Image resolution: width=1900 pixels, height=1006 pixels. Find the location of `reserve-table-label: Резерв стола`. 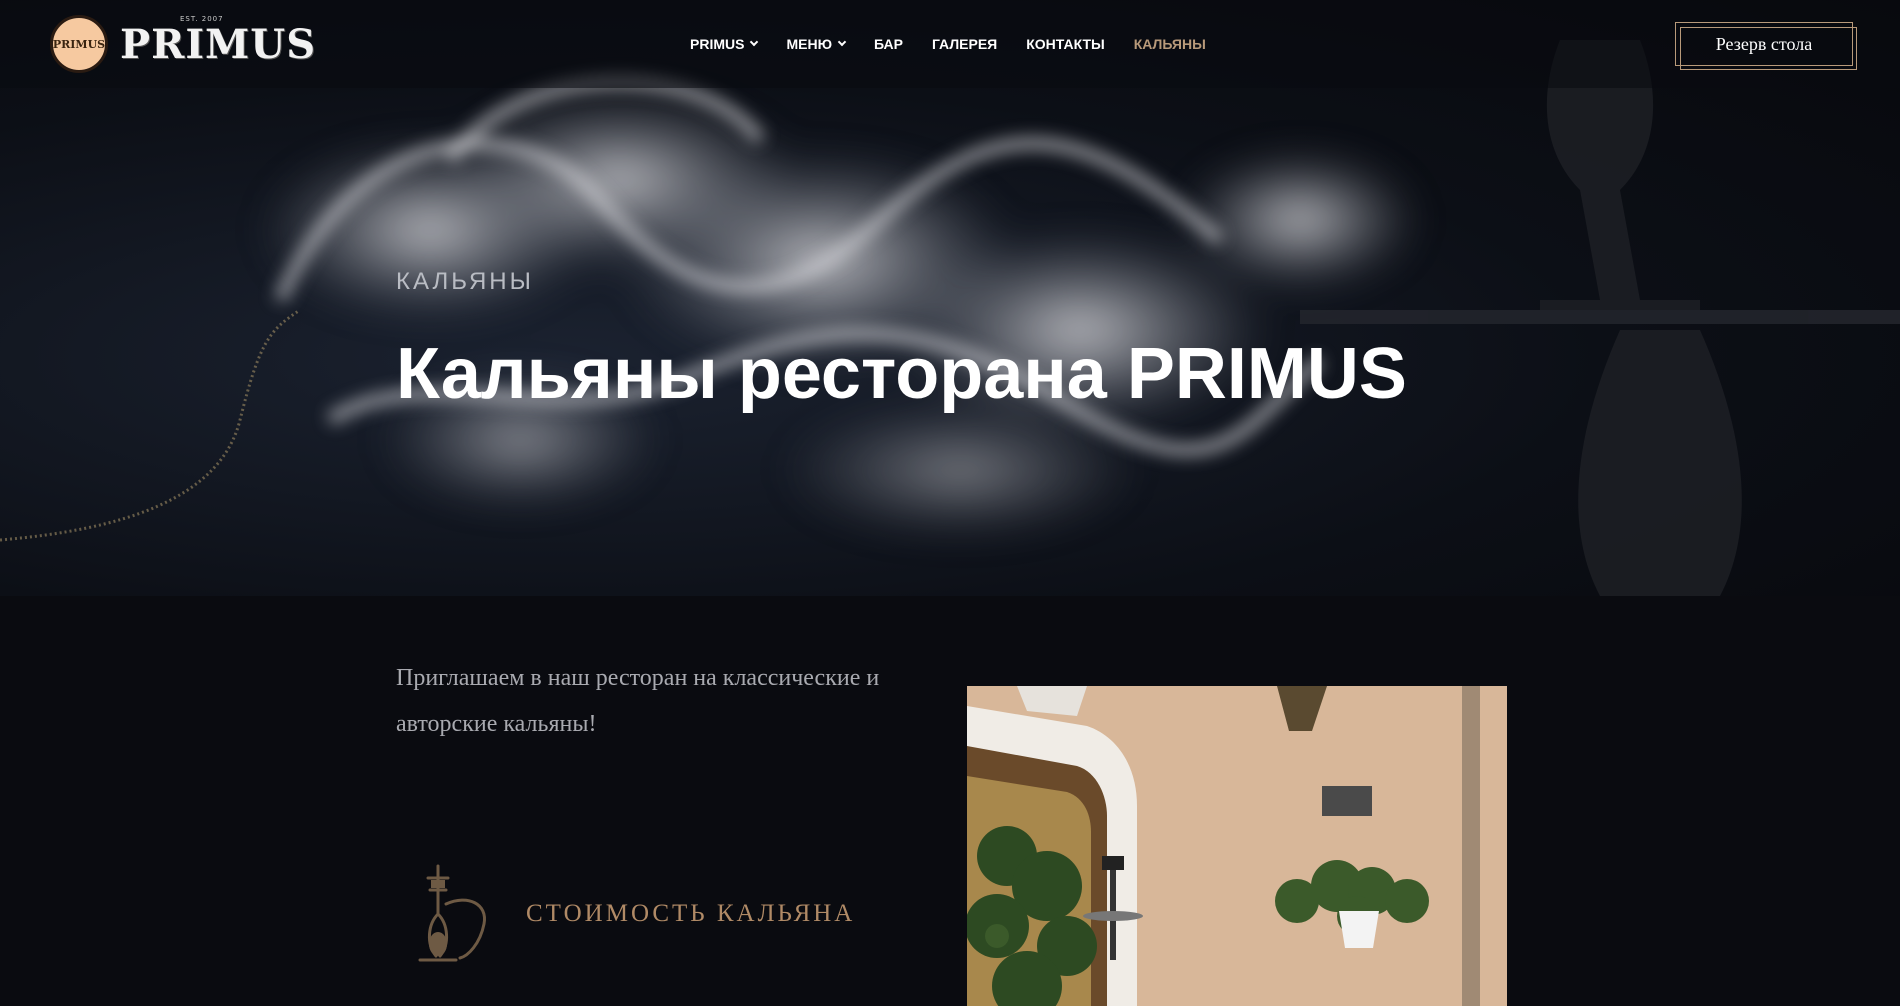

reserve-table-label: Резерв стола is located at coordinates (1764, 44).